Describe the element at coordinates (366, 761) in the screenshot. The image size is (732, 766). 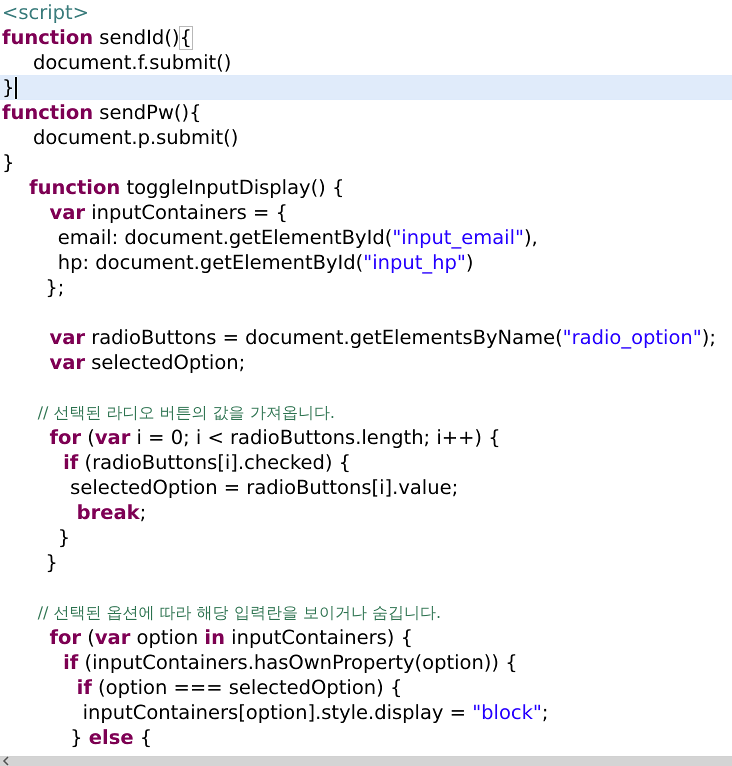
I see `horizontal-scrollbar` at that location.